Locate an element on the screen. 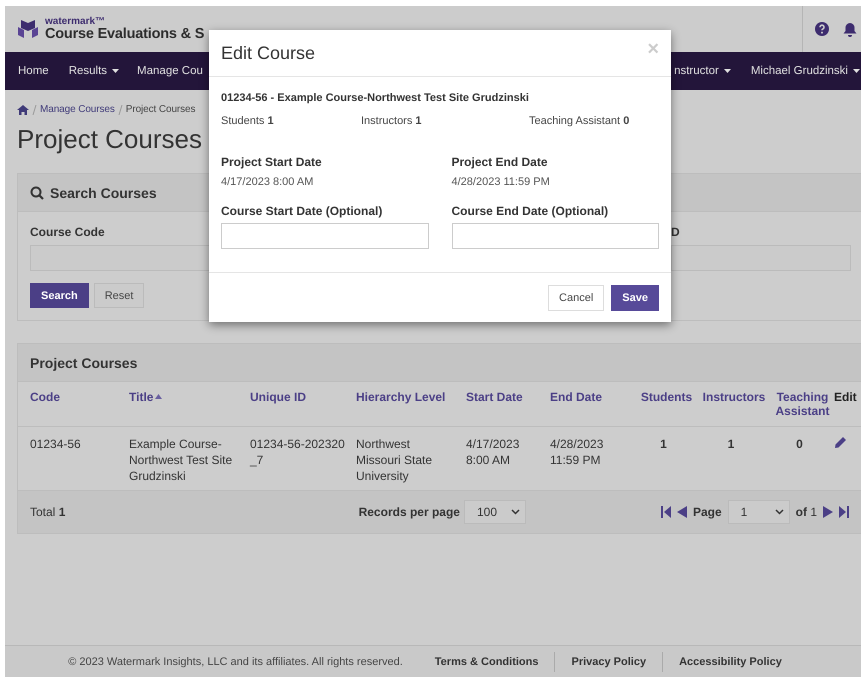 The image size is (861, 677). help-icon is located at coordinates (822, 29).